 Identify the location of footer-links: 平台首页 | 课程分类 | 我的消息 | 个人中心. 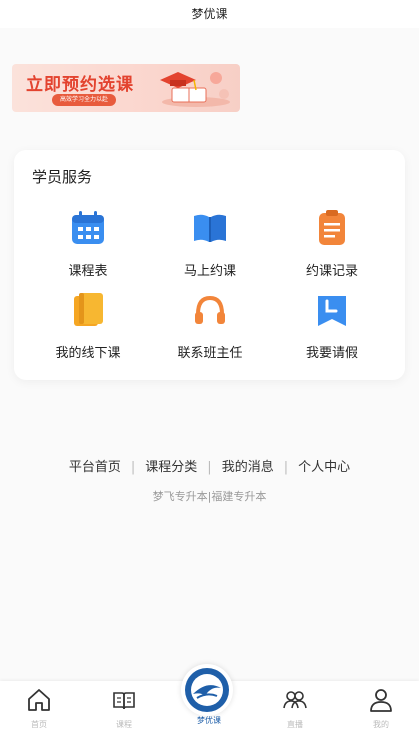
(209, 465).